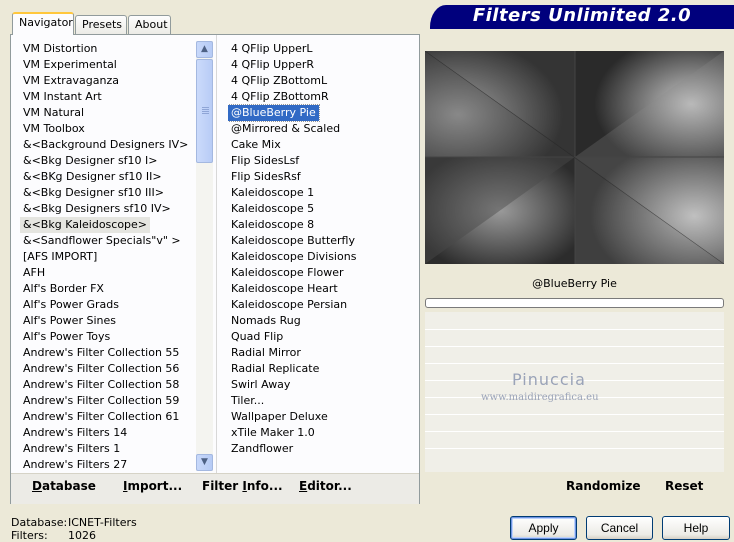 The image size is (734, 542). Describe the element at coordinates (69, 321) in the screenshot. I see `category-list-item: Alf's Power Sines` at that location.